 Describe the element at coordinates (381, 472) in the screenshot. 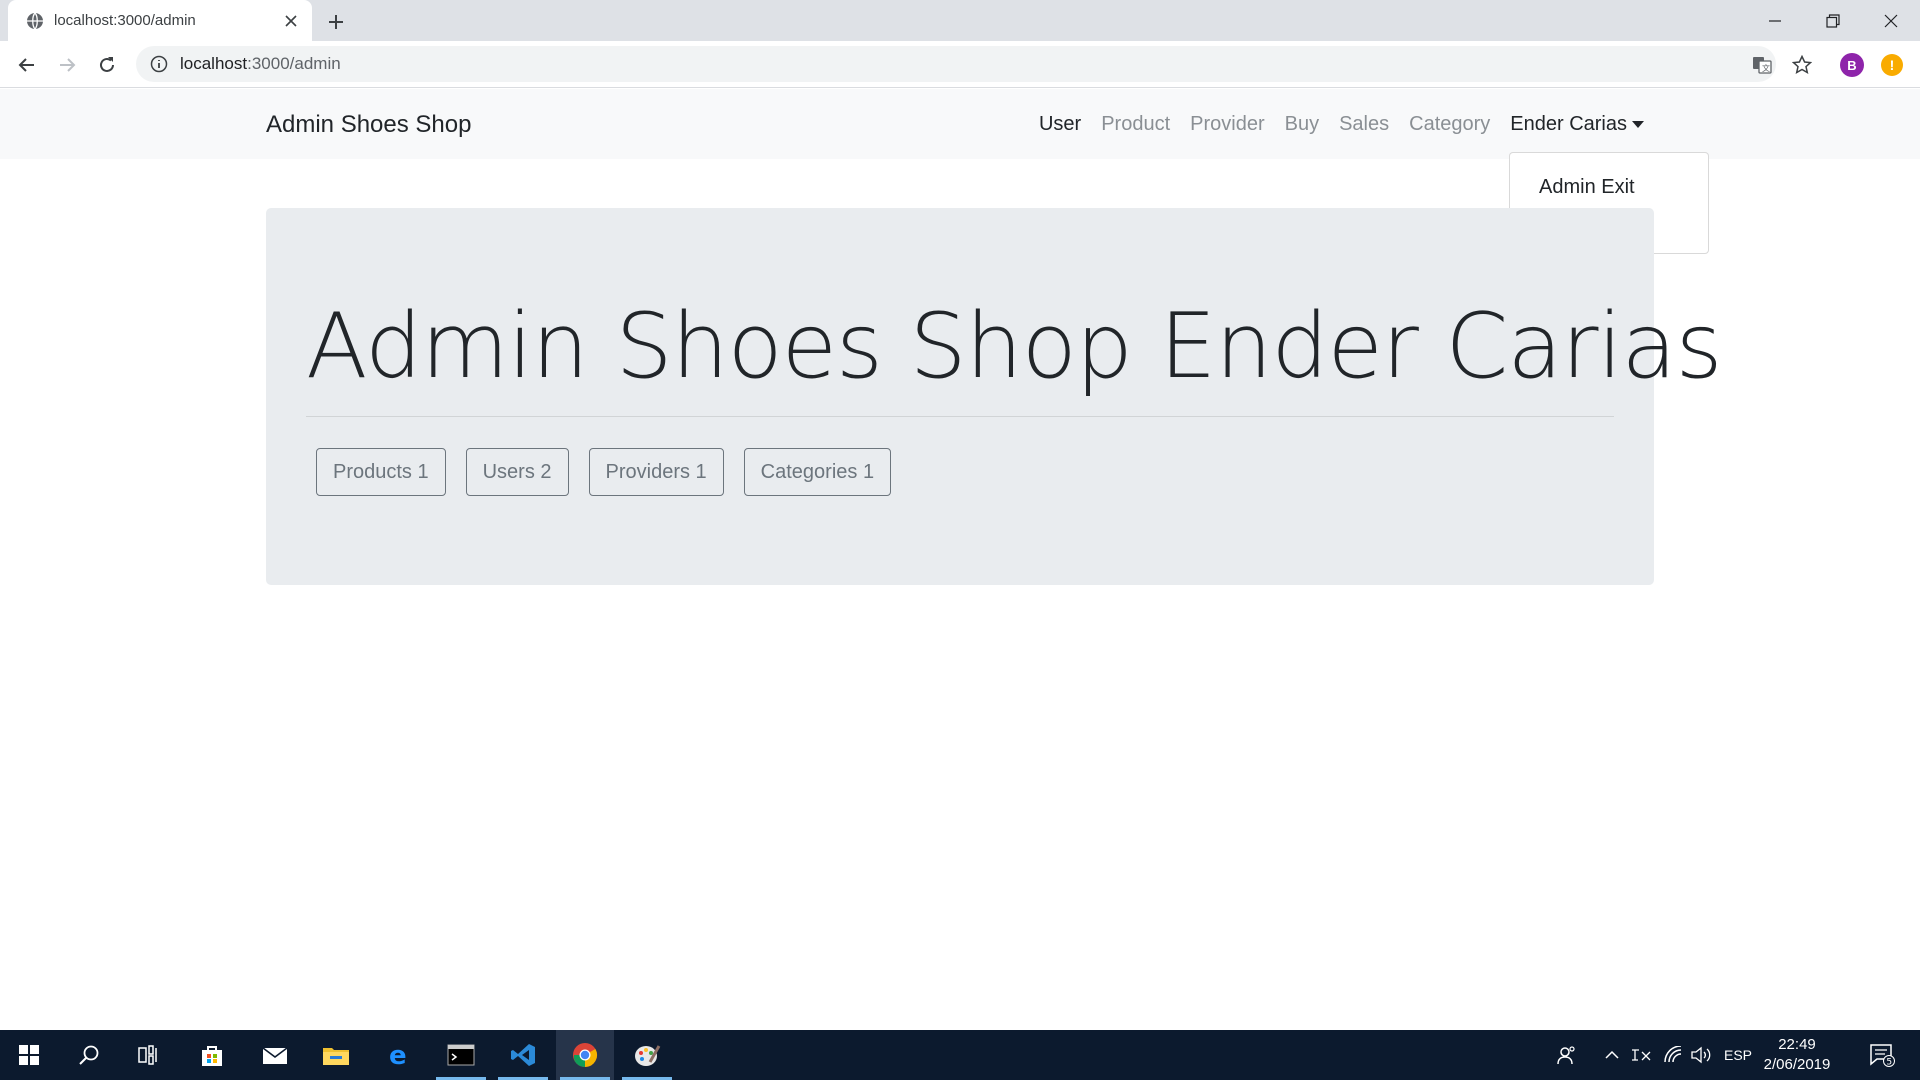

I see `products-count-button: Products 1` at that location.